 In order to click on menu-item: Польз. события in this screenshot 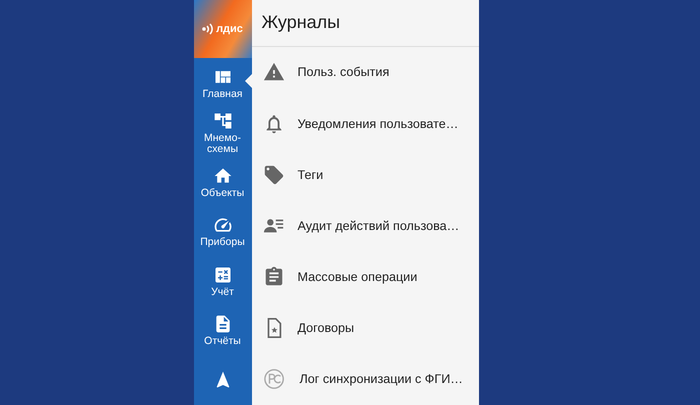, I will do `click(365, 72)`.